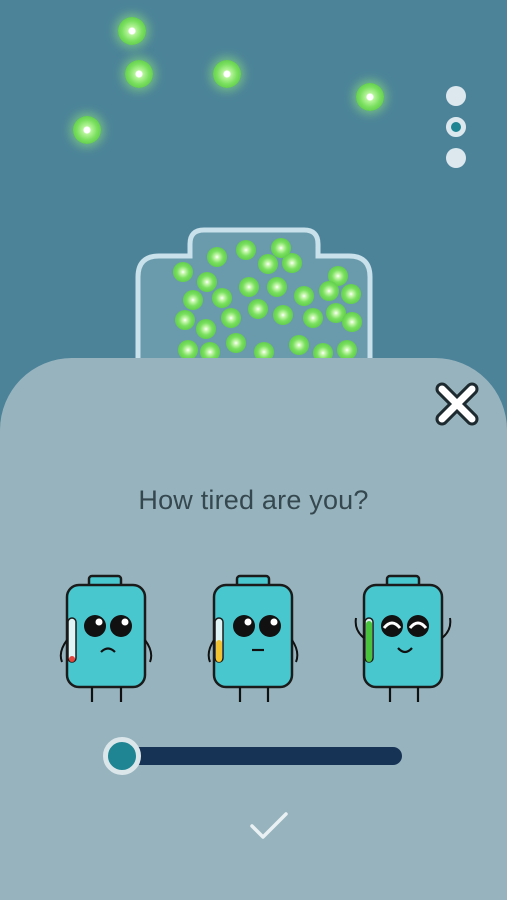  I want to click on slider-thumb, so click(122, 756).